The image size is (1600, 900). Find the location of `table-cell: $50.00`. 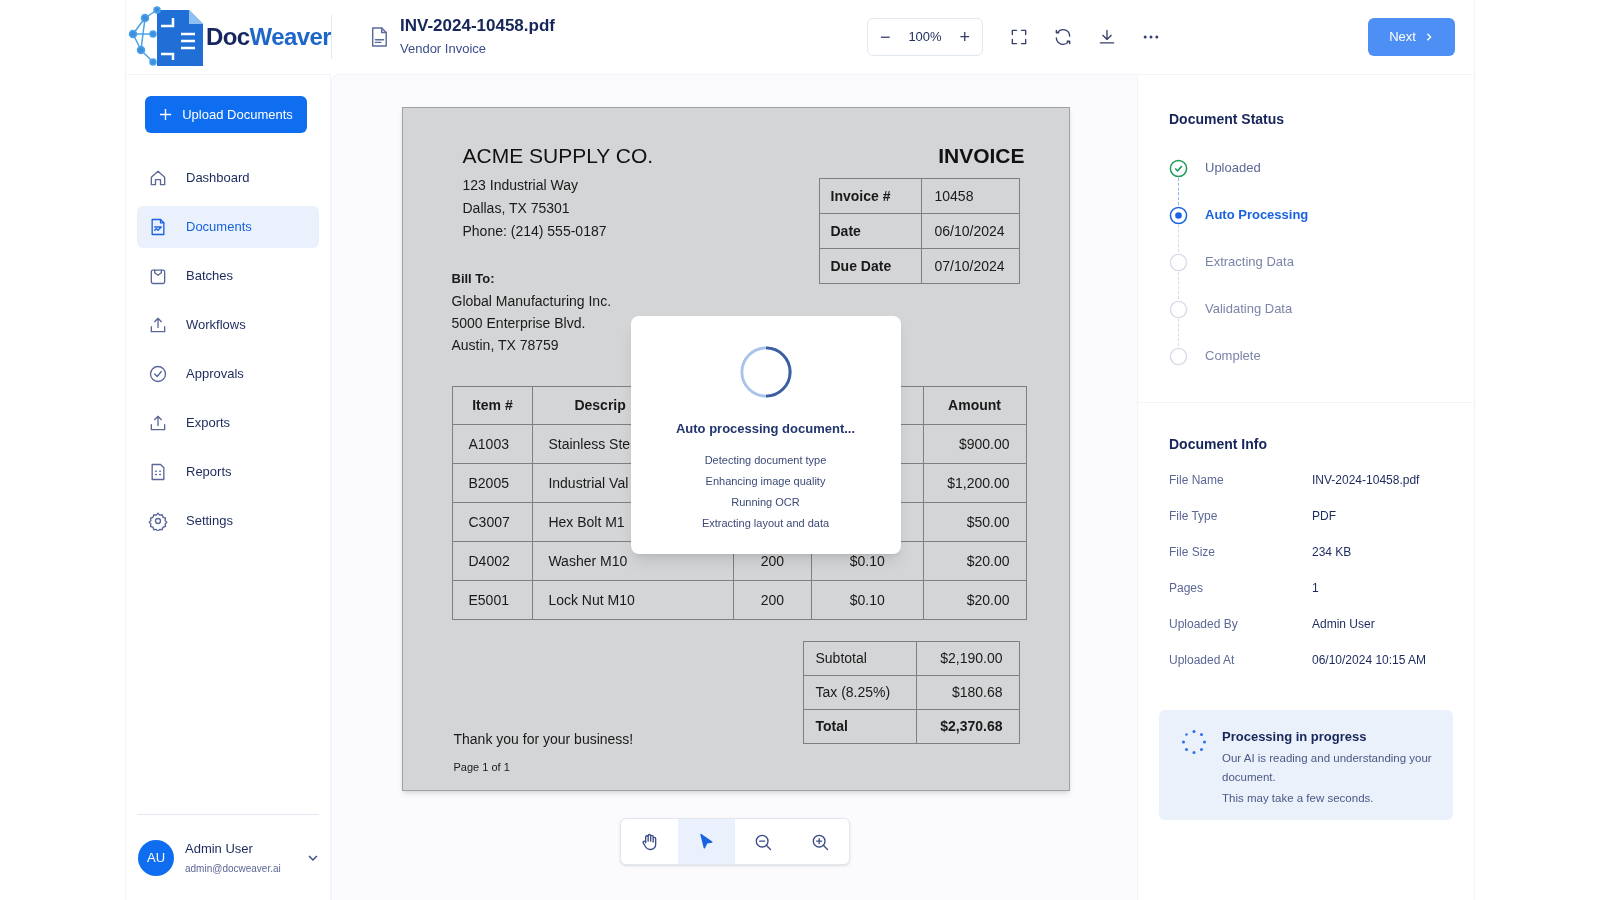

table-cell: $50.00 is located at coordinates (974, 522).